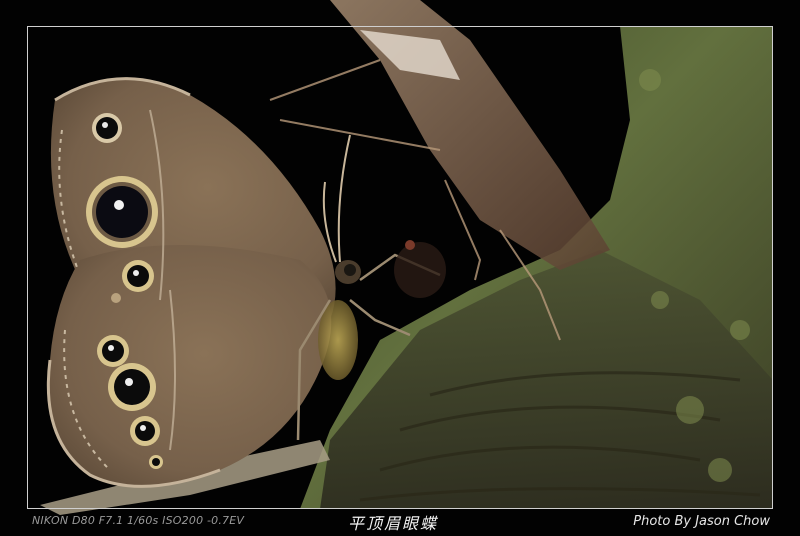  What do you see at coordinates (701, 521) in the screenshot?
I see `photo-credit: Photo By Jason Chow` at bounding box center [701, 521].